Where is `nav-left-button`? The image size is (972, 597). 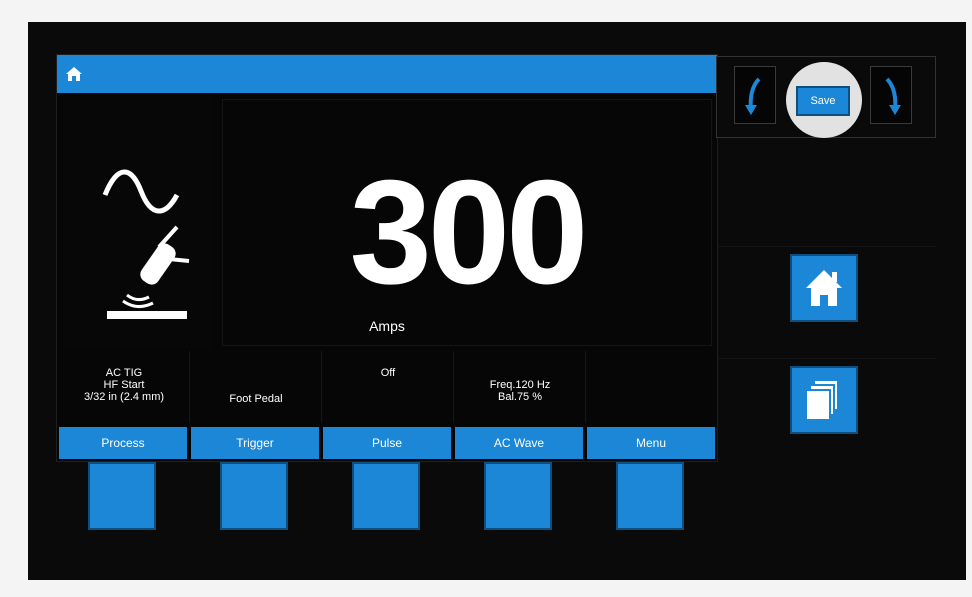
nav-left-button is located at coordinates (755, 95).